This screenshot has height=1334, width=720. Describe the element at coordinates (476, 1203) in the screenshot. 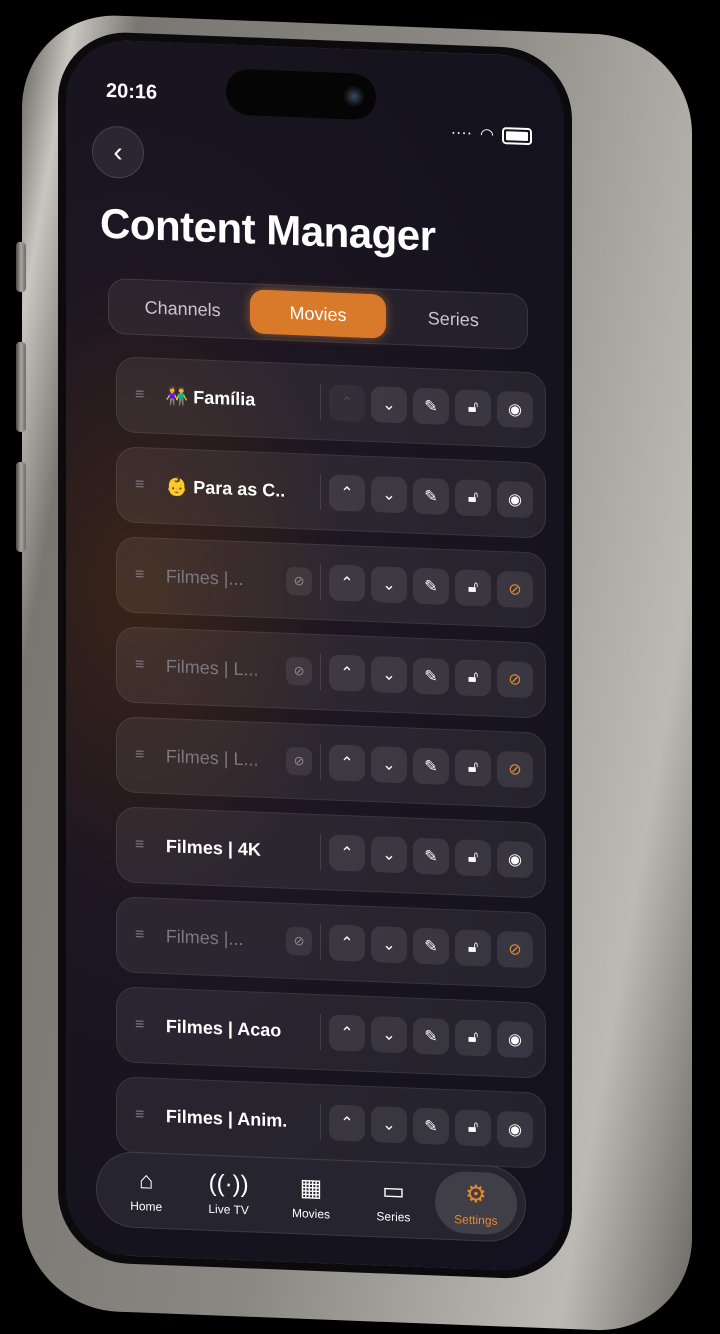

I see `tabbar-settings: ⚙ Settings` at that location.